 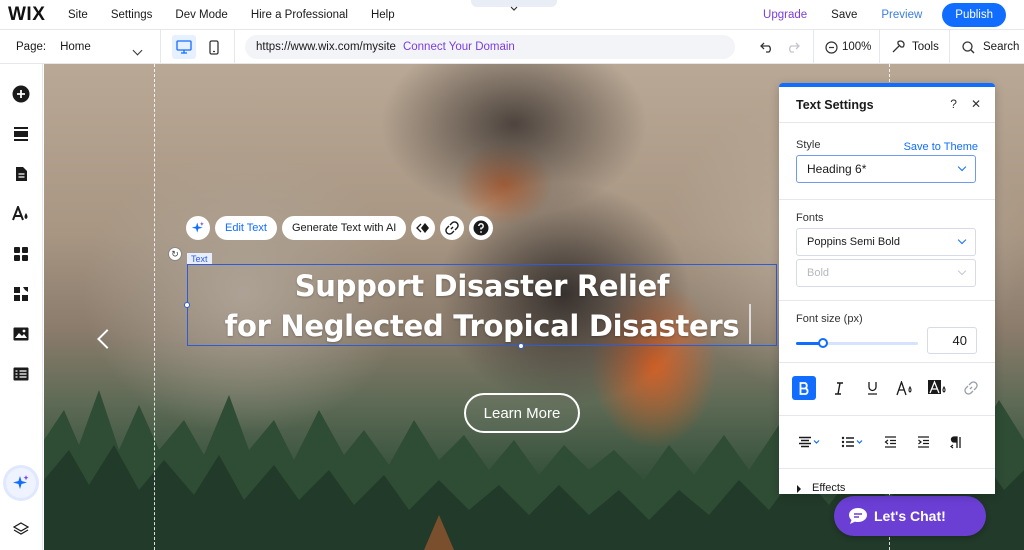 I want to click on wix-logo: WIX, so click(x=32, y=15).